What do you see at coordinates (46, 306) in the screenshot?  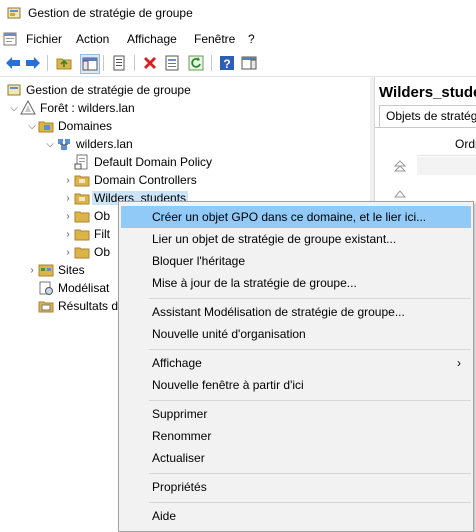 I see `results-icon` at bounding box center [46, 306].